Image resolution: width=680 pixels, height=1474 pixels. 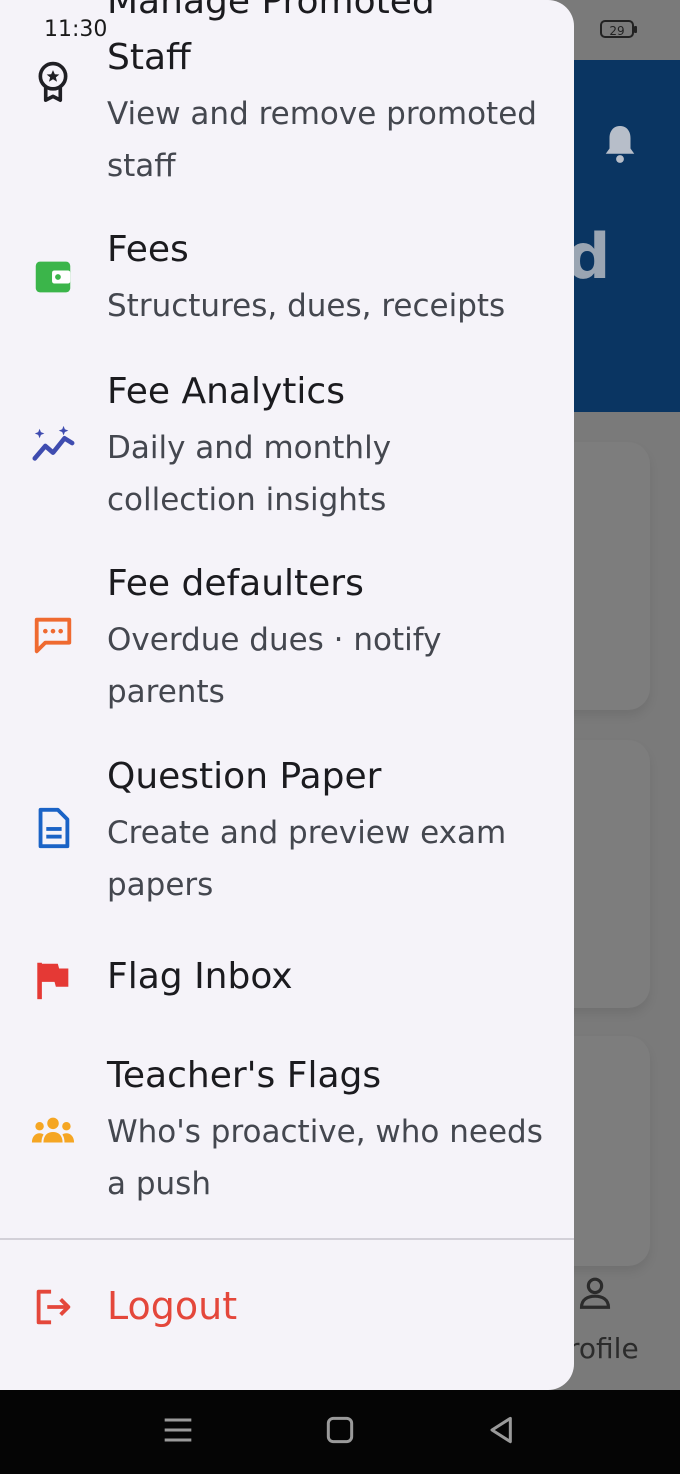 What do you see at coordinates (274, 666) in the screenshot?
I see `drawer-item-subtitle: Overdue dues · notify parents` at bounding box center [274, 666].